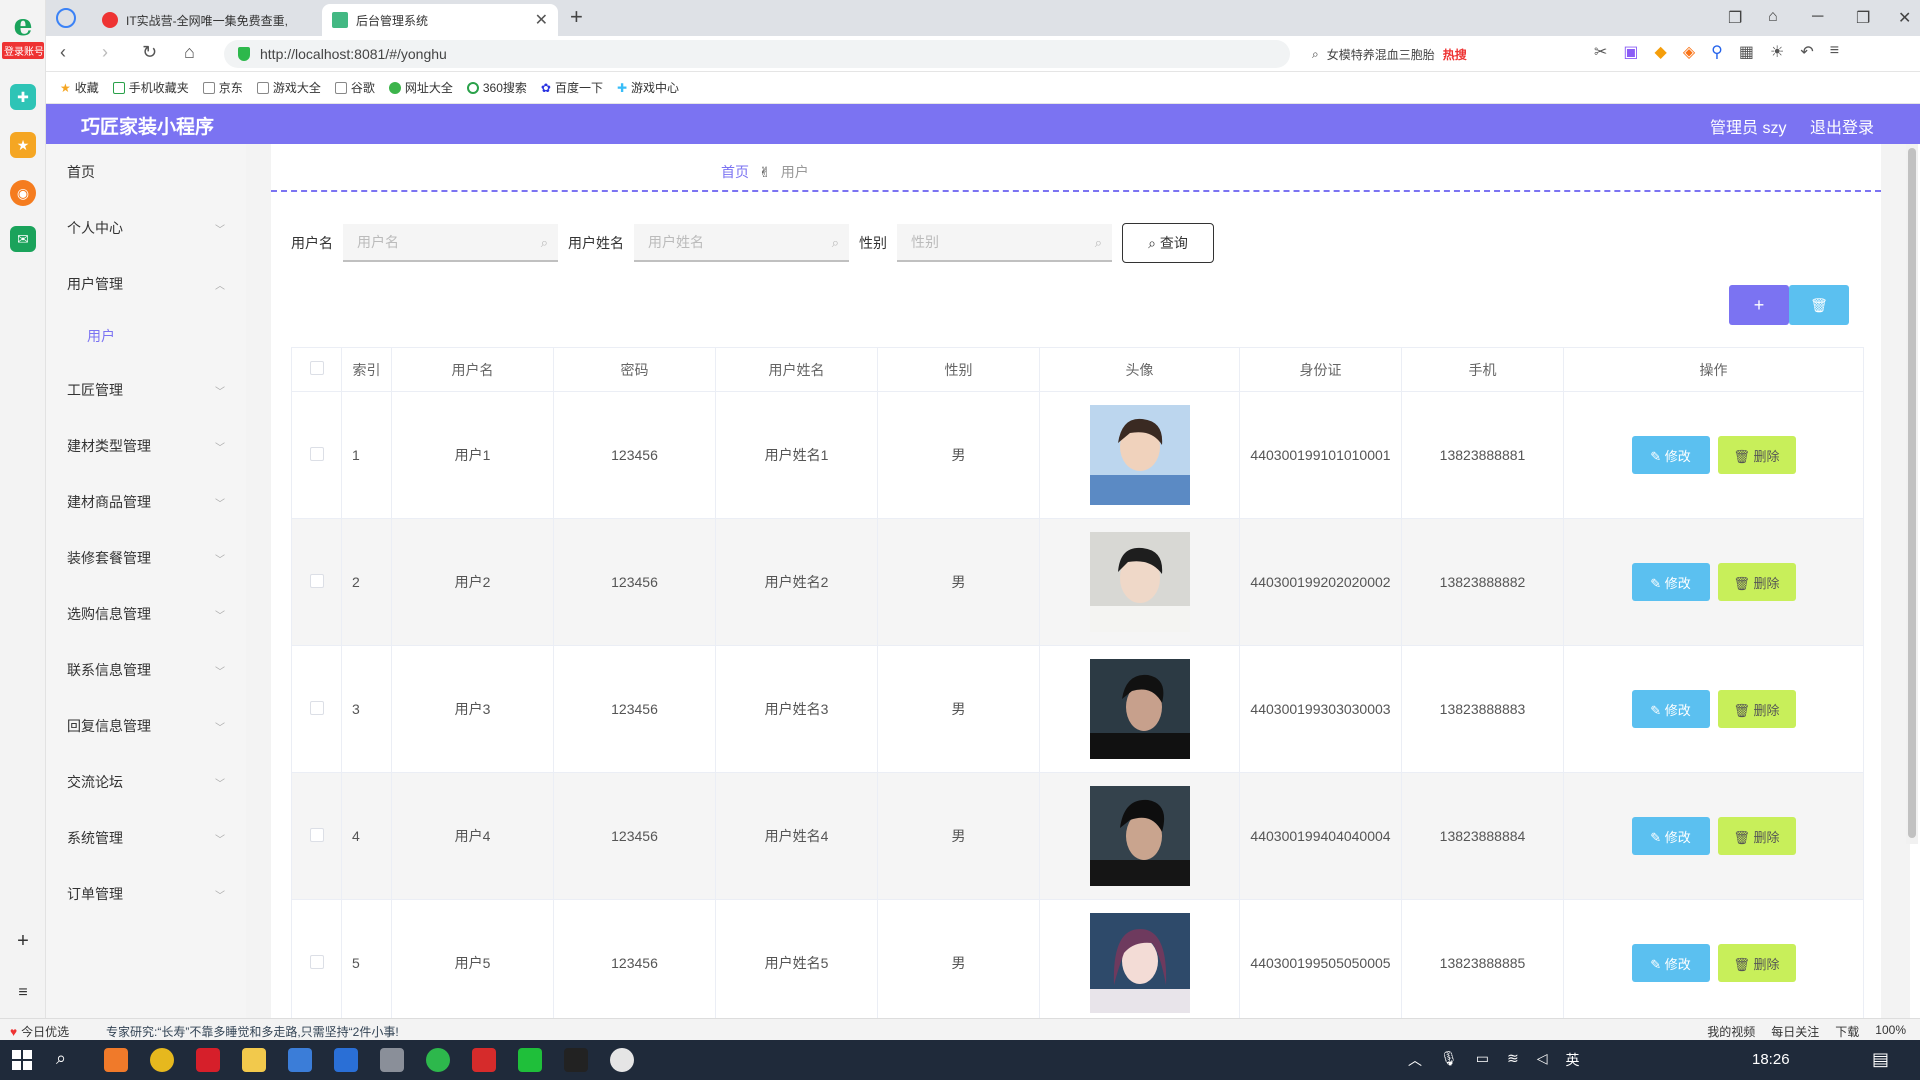 This screenshot has width=1920, height=1080. Describe the element at coordinates (1717, 52) in the screenshot. I see `magnifier-icon: ⚲` at that location.